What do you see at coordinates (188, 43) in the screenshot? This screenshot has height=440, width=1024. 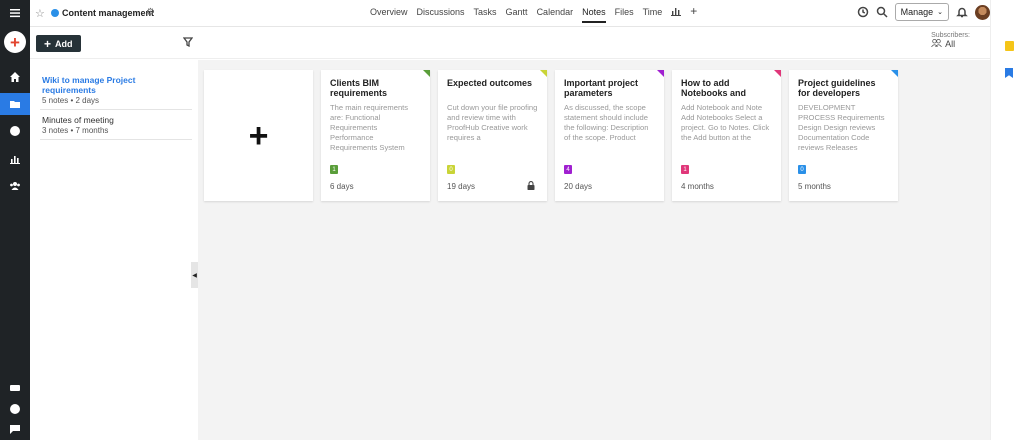 I see `filter-icon` at bounding box center [188, 43].